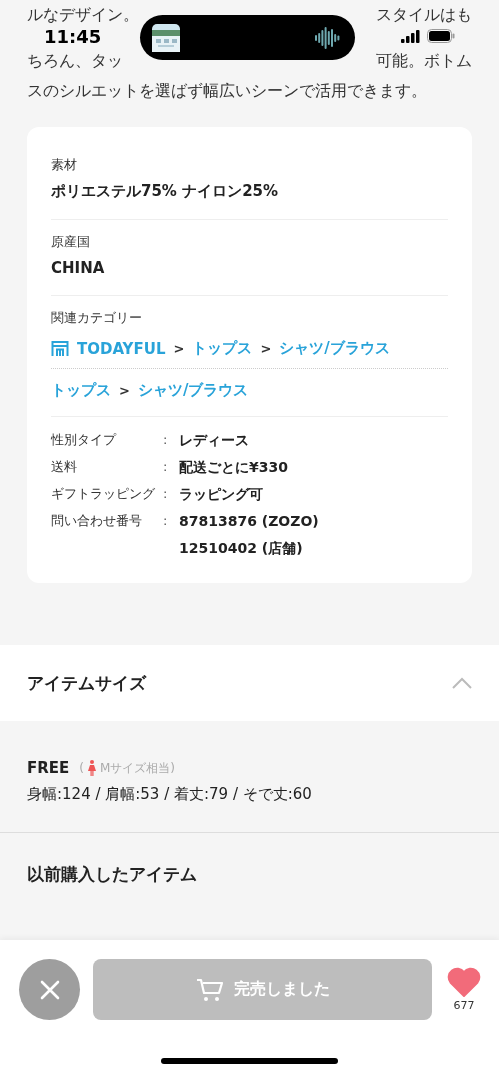  Describe the element at coordinates (234, 467) in the screenshot. I see `detail-value: 配送ごとに¥330` at that location.